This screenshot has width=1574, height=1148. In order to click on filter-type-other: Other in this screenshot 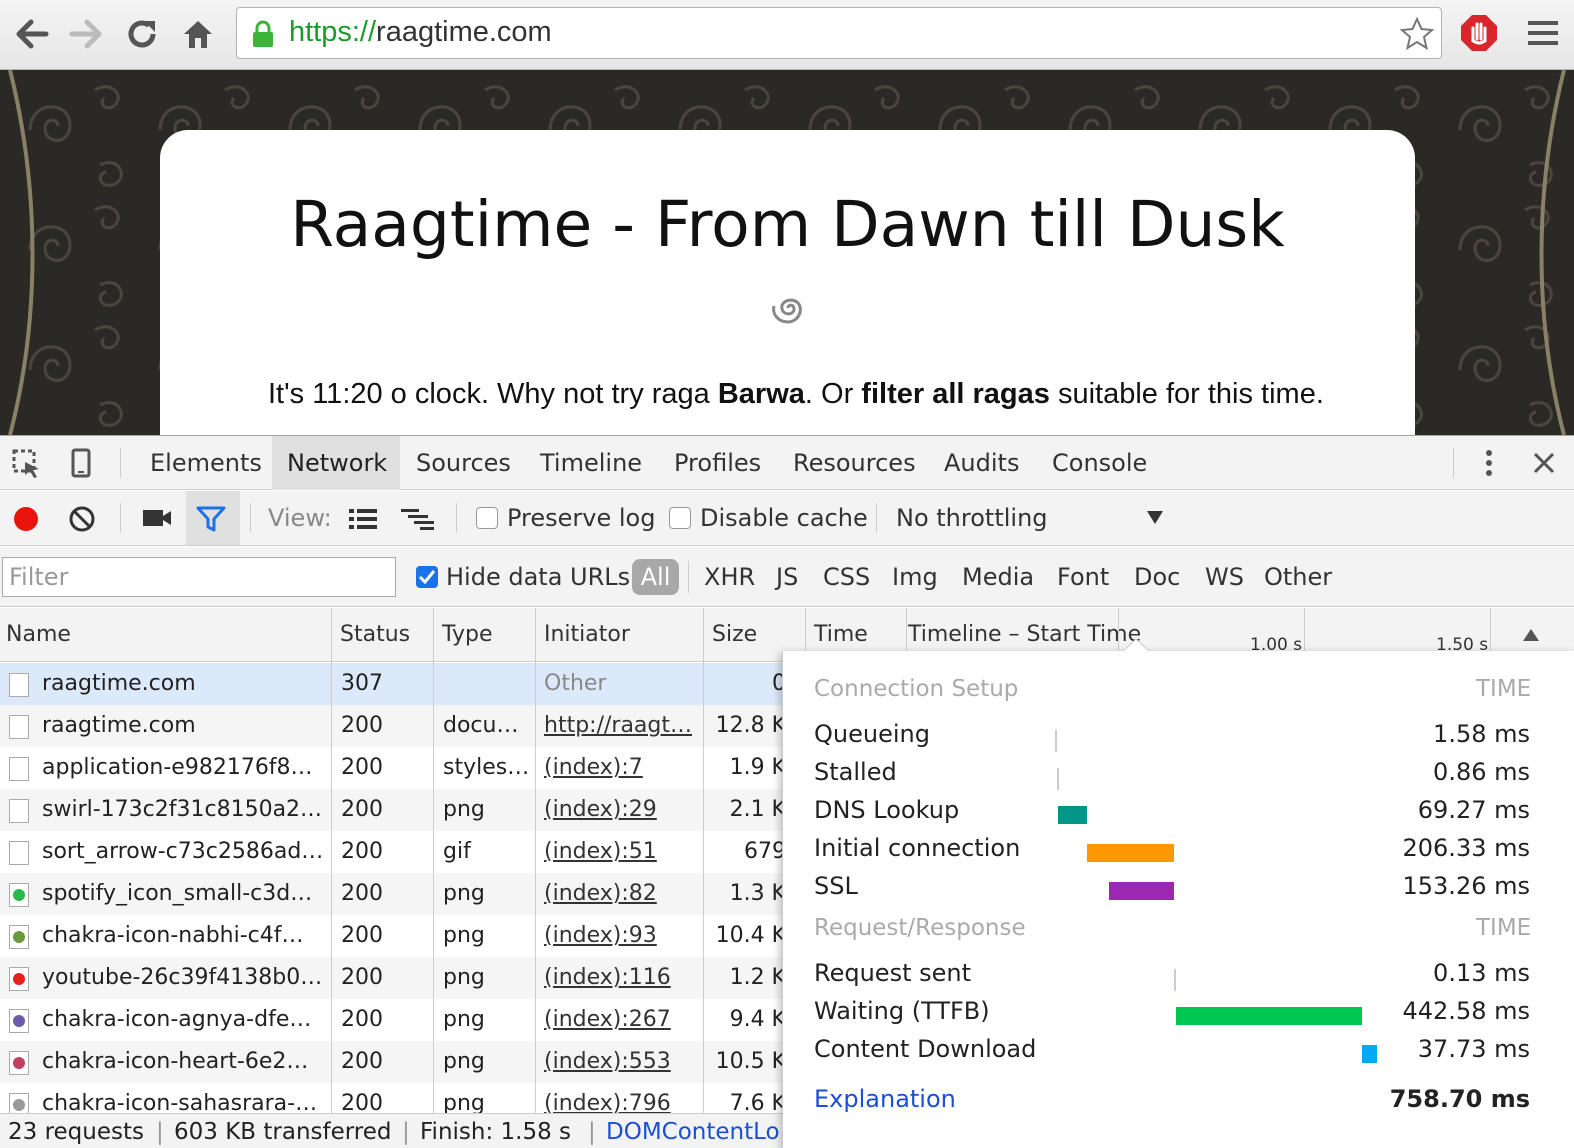, I will do `click(1298, 577)`.